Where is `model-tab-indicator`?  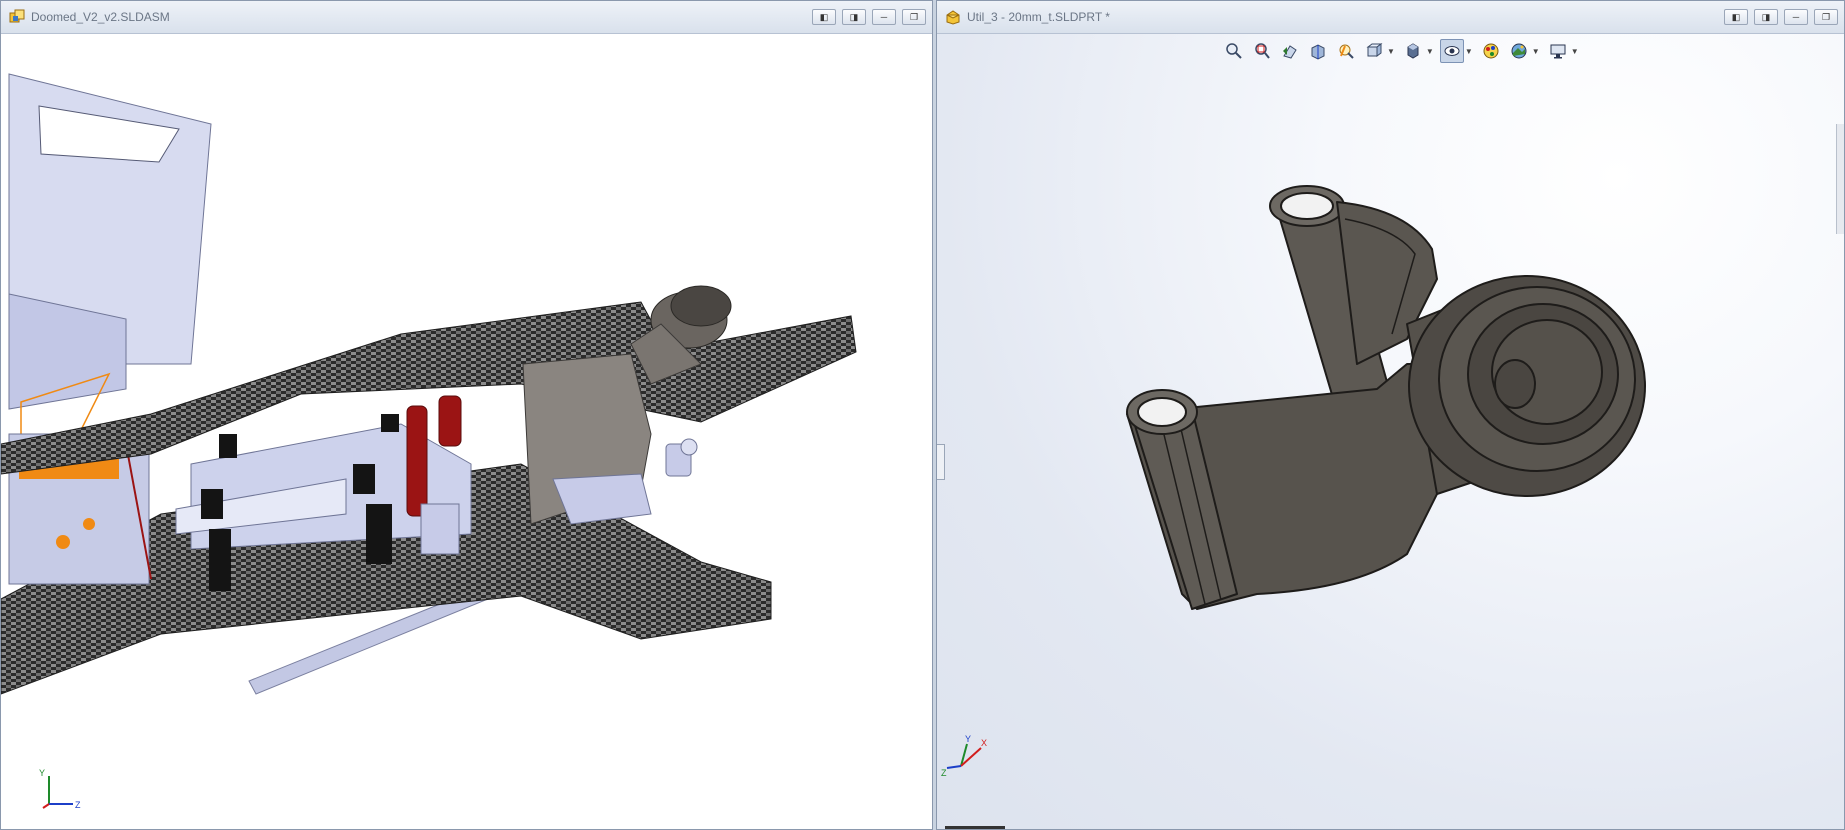 model-tab-indicator is located at coordinates (975, 827).